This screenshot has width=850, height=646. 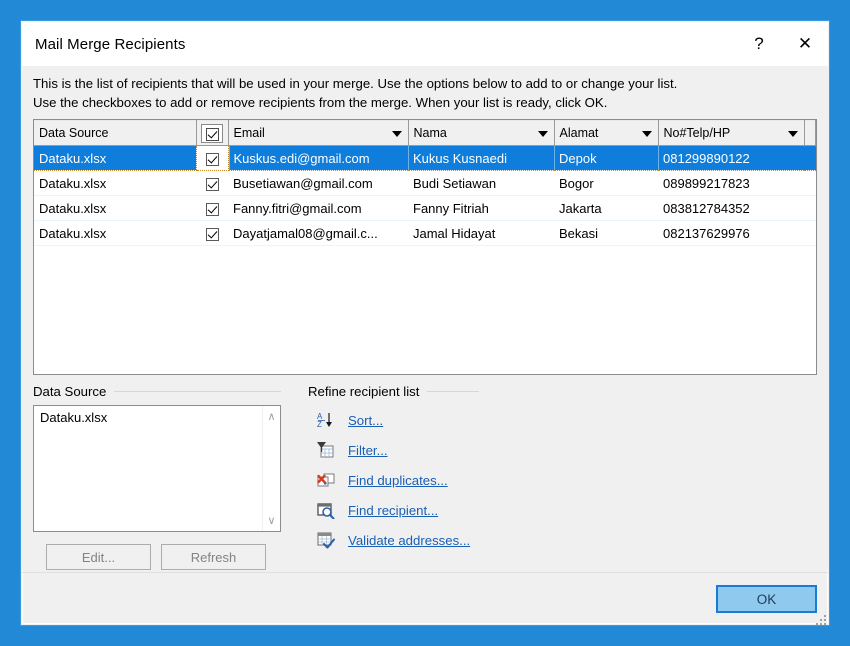 What do you see at coordinates (74, 133) in the screenshot?
I see `column-header-label: Data Source` at bounding box center [74, 133].